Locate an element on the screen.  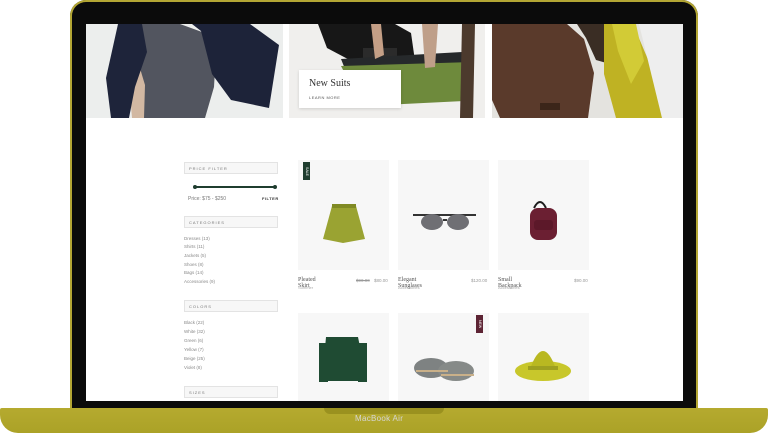
sizes-header: SIZES is located at coordinates (231, 392).